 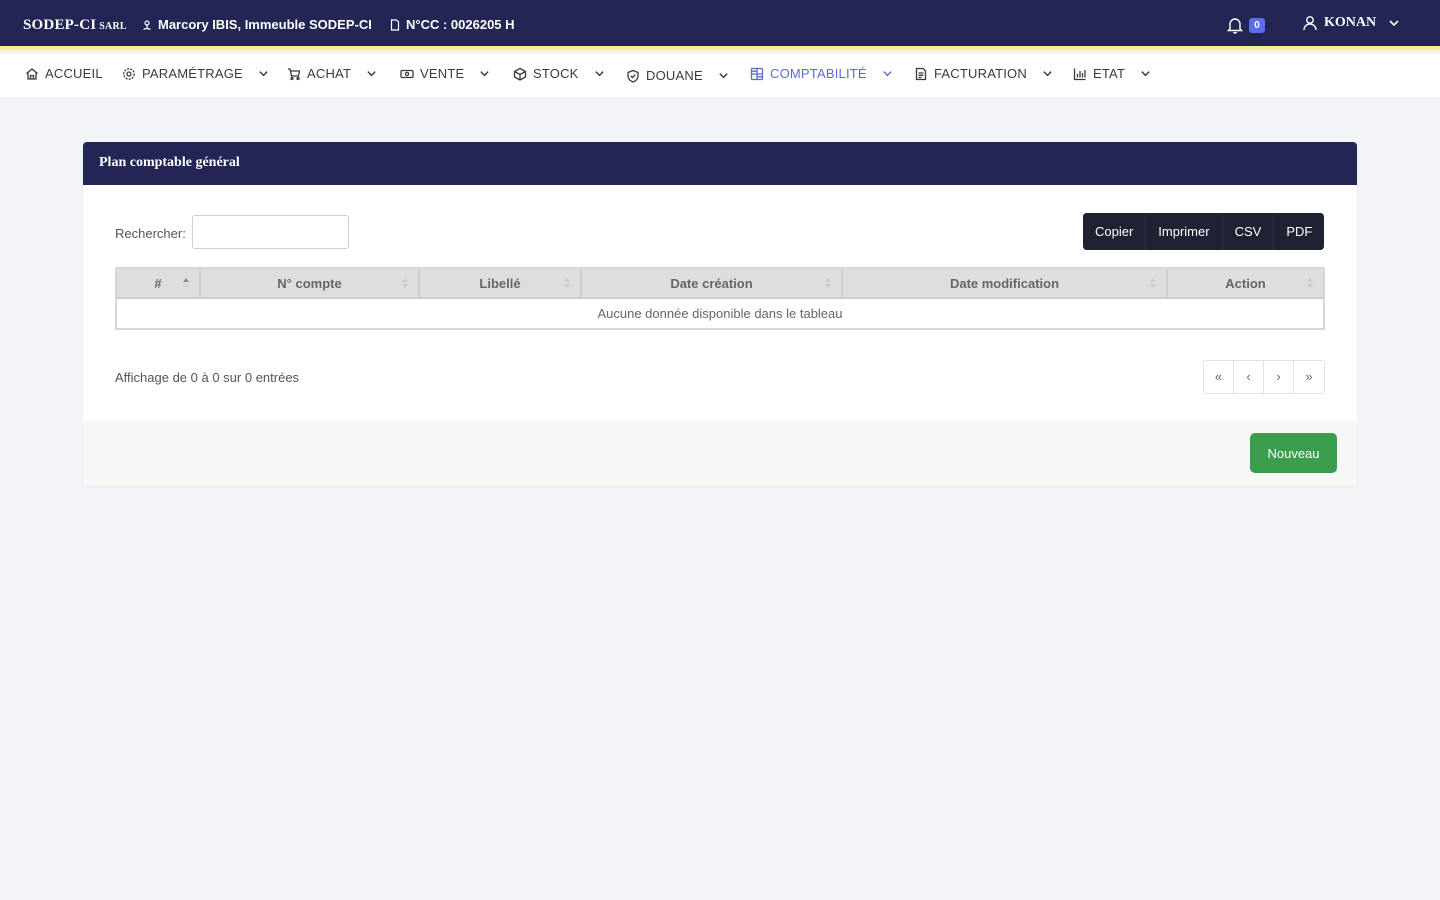 I want to click on nav-label: ACHAT, so click(x=329, y=73).